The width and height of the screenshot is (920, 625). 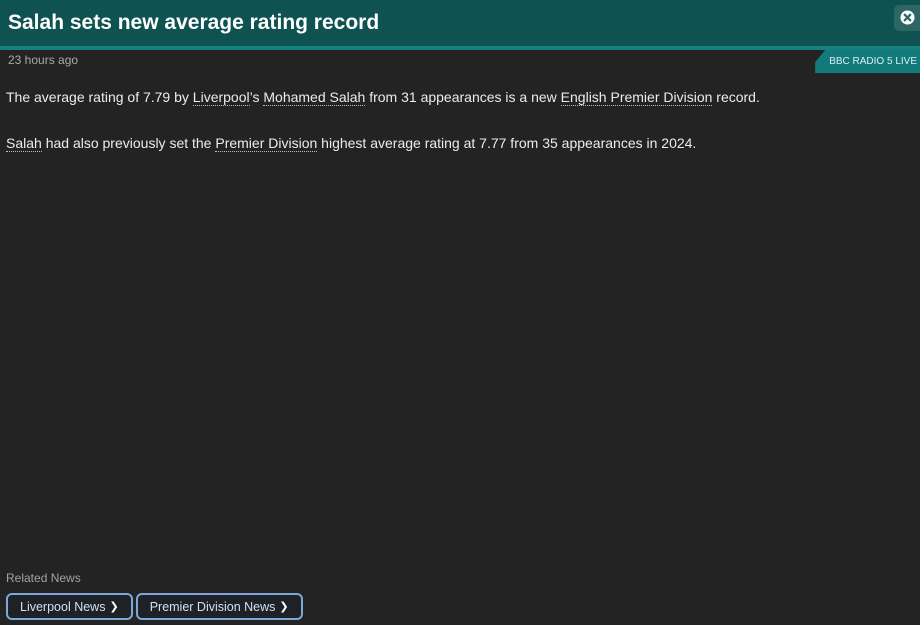 I want to click on button-label: Premier Division News, so click(x=212, y=606).